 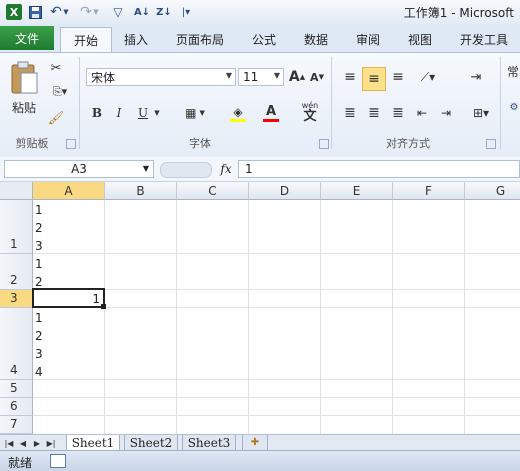 I want to click on align-left-icon: ≣, so click(x=350, y=113).